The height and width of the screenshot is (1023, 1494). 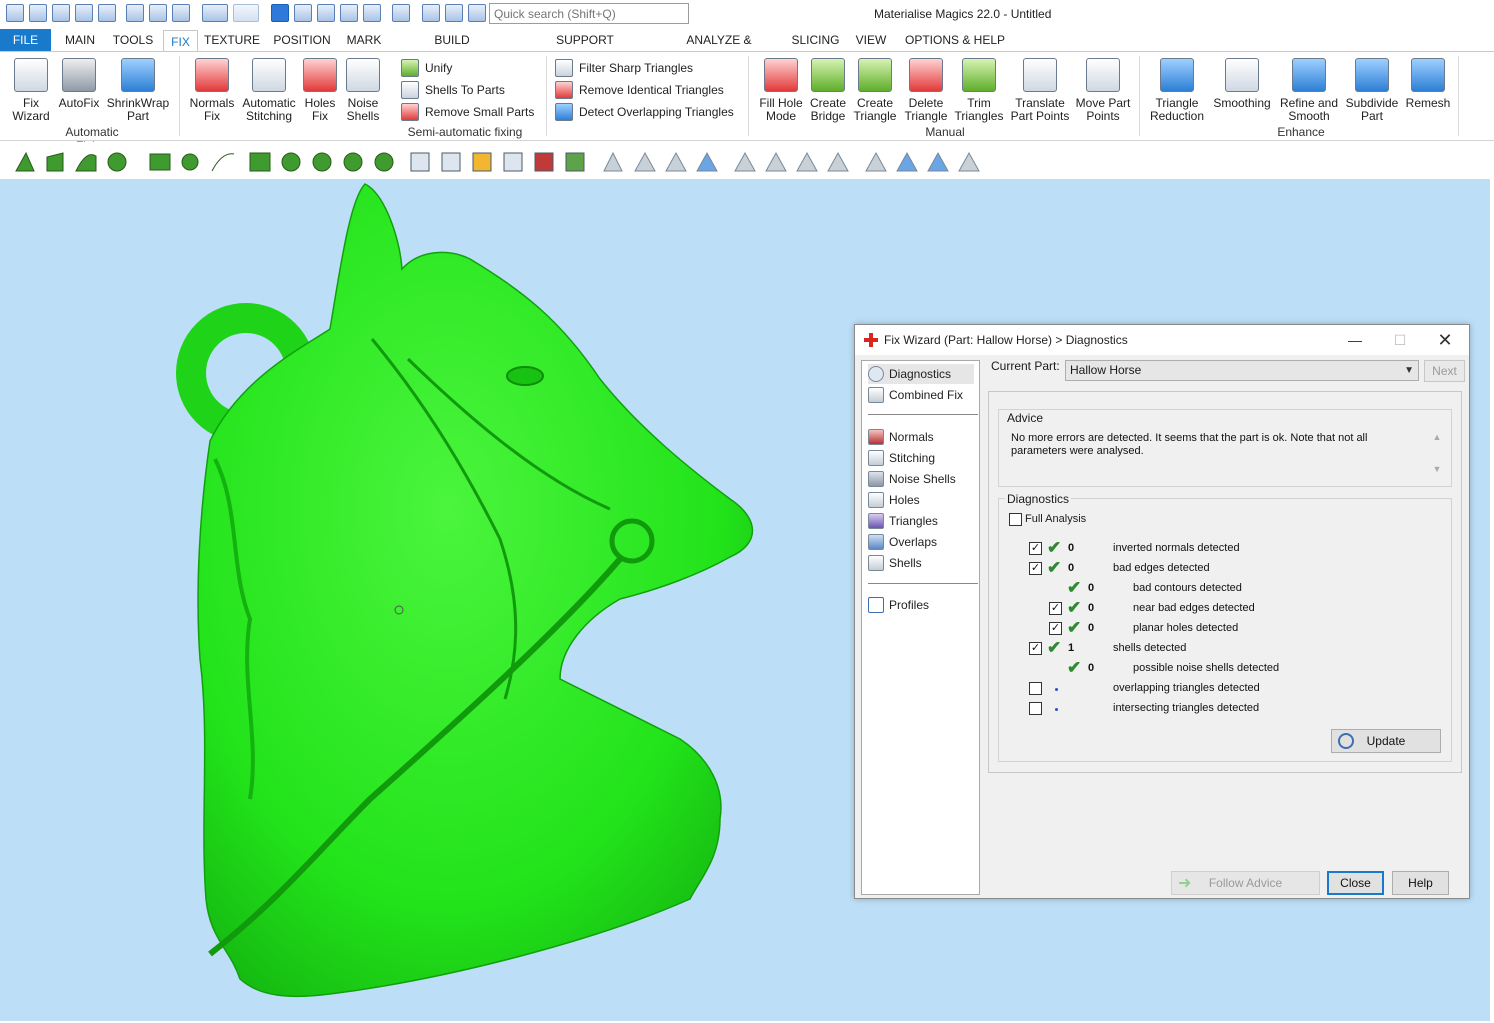 I want to click on cube-orange-icon, so click(x=482, y=162).